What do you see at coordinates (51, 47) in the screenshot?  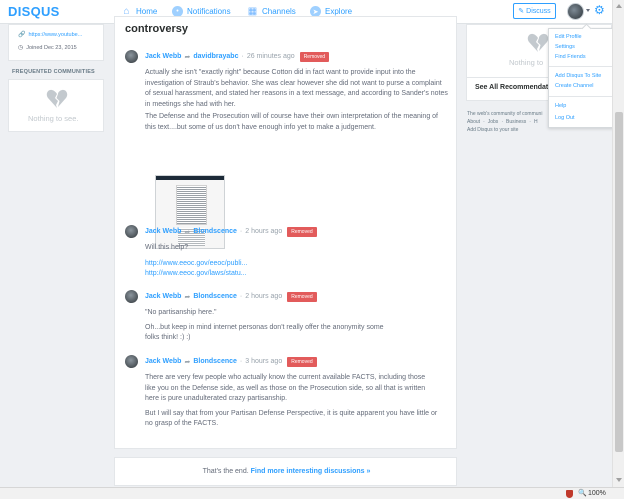 I see `joined-date: Joined Dec 23, 2015` at bounding box center [51, 47].